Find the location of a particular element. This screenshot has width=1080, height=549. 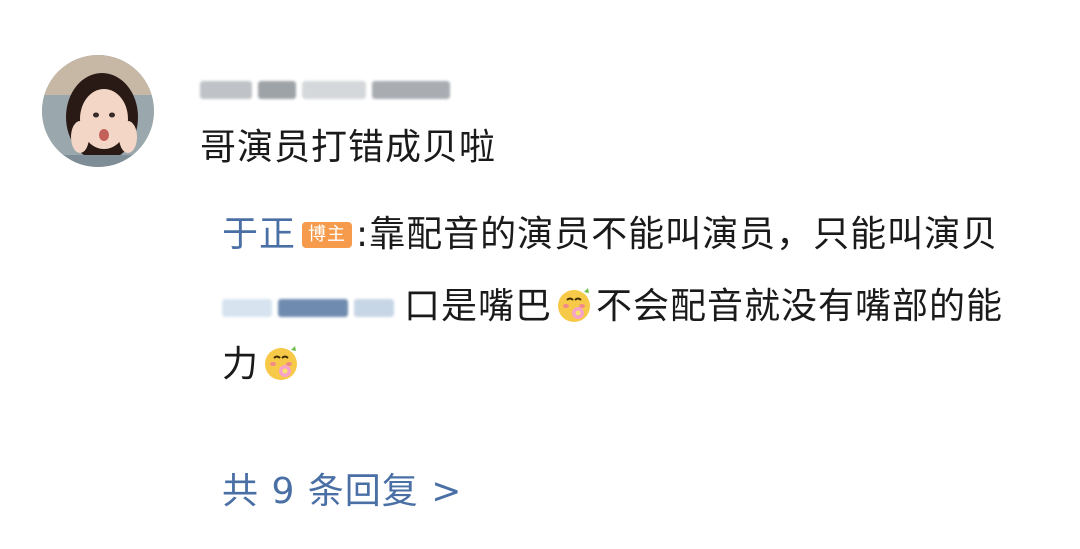

more-replies-link: 共 9 条回复 > is located at coordinates (342, 488).